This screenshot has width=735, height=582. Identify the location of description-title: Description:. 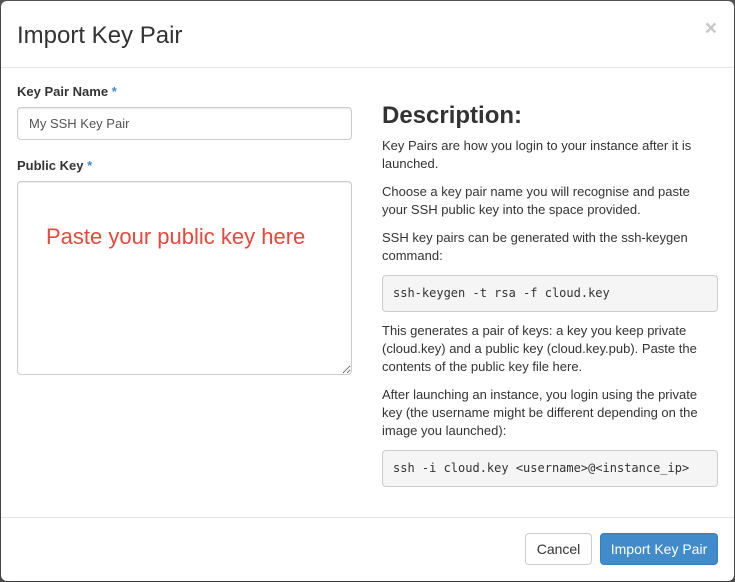
(452, 115).